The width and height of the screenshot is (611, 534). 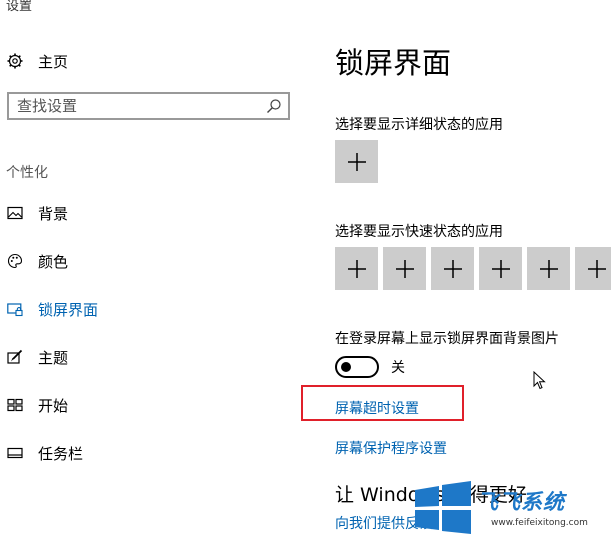 What do you see at coordinates (53, 61) in the screenshot?
I see `sidebar-item-label: 主页` at bounding box center [53, 61].